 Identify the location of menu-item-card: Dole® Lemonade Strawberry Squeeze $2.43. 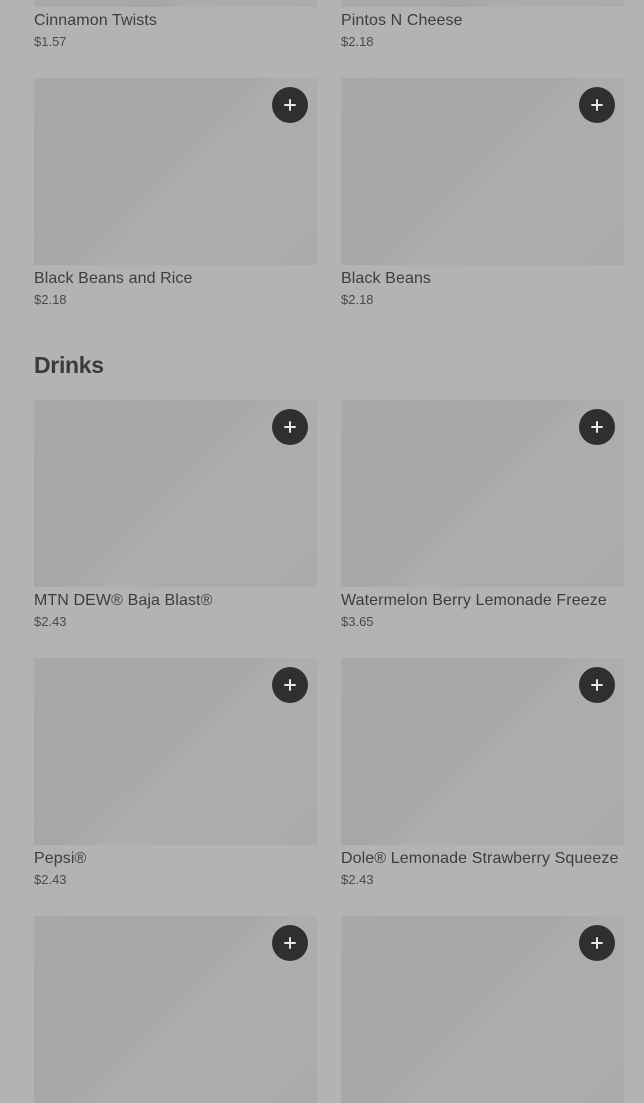
(482, 772).